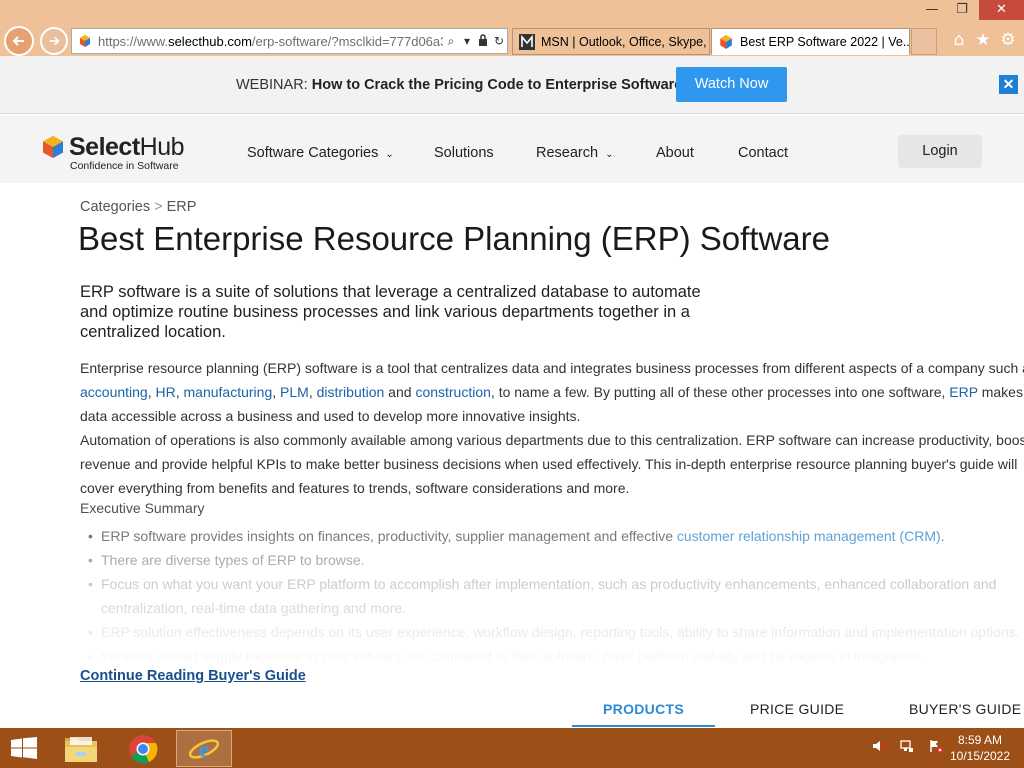 The image size is (1024, 768). What do you see at coordinates (115, 207) in the screenshot?
I see `breadcrumb-categories: Categories` at bounding box center [115, 207].